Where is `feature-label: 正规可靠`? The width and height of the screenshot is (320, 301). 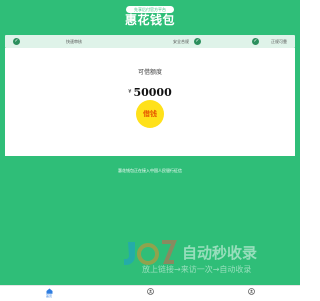 feature-label: 正规可靠 is located at coordinates (279, 41).